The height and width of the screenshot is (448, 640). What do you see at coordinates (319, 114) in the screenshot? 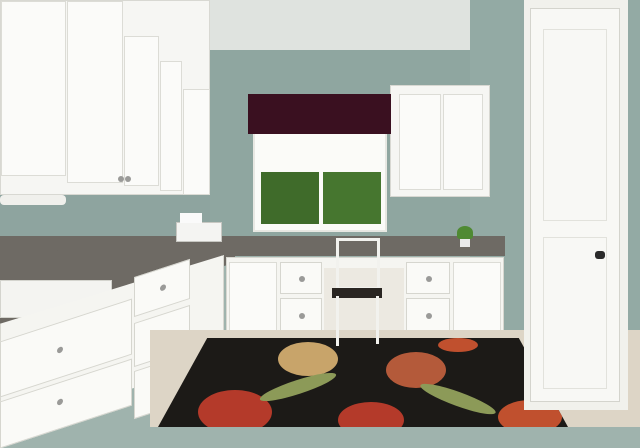
I see `window-valance` at bounding box center [319, 114].